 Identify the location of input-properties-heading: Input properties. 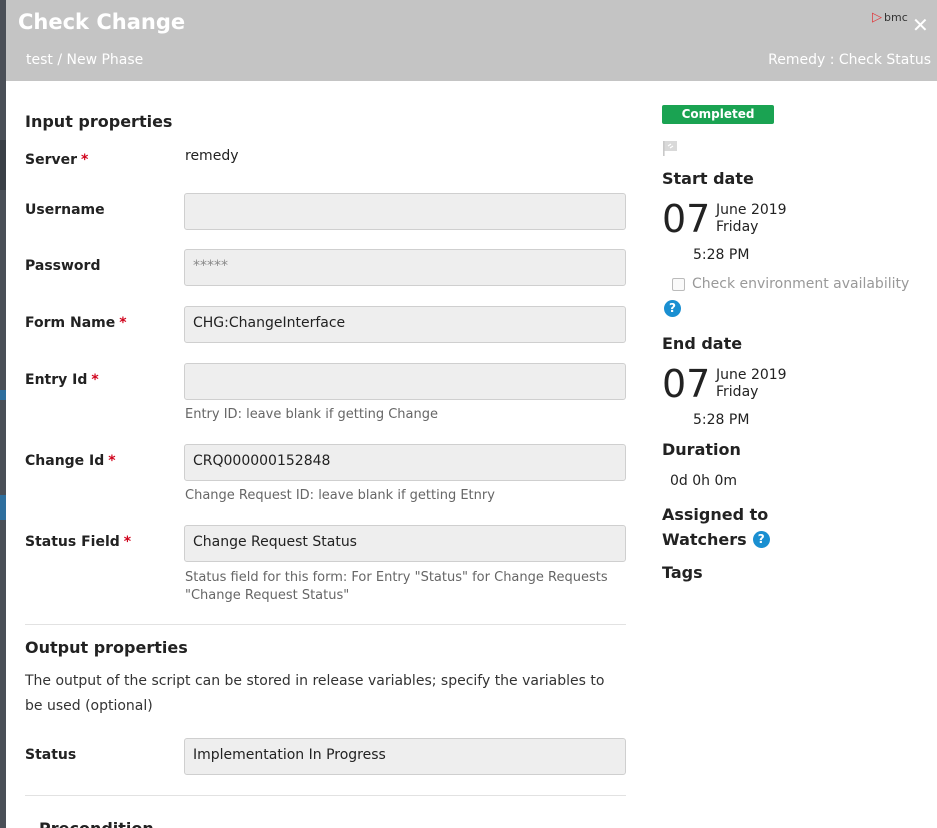
(99, 121).